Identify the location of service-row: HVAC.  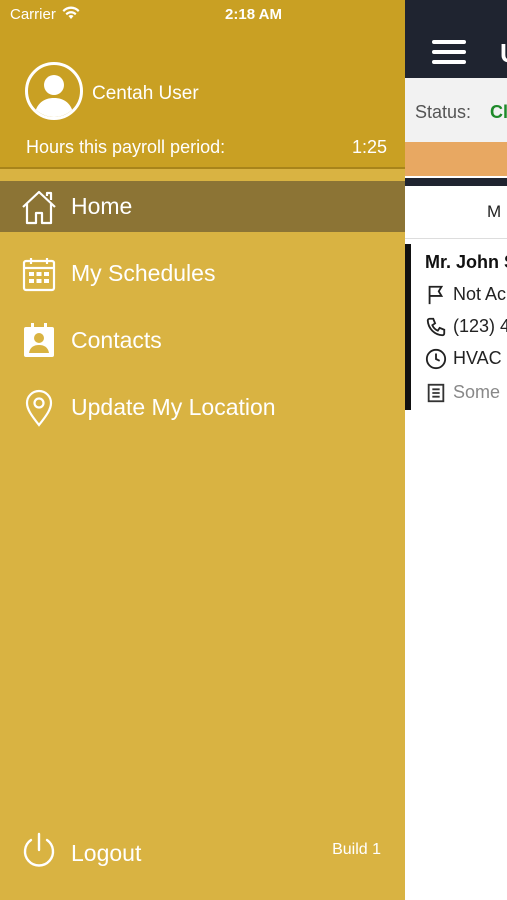
(463, 359).